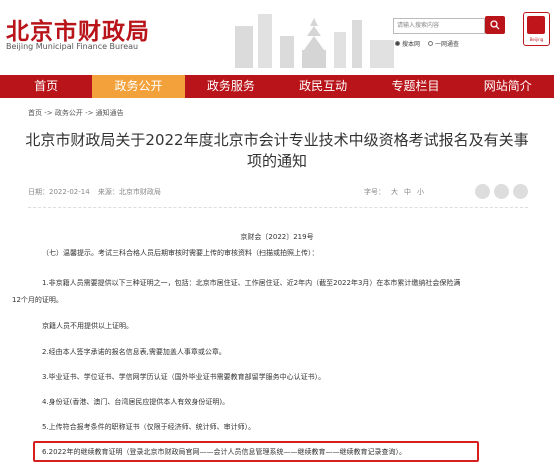 The width and height of the screenshot is (554, 465). I want to click on search-scope: 搜本网 一网通查, so click(427, 43).